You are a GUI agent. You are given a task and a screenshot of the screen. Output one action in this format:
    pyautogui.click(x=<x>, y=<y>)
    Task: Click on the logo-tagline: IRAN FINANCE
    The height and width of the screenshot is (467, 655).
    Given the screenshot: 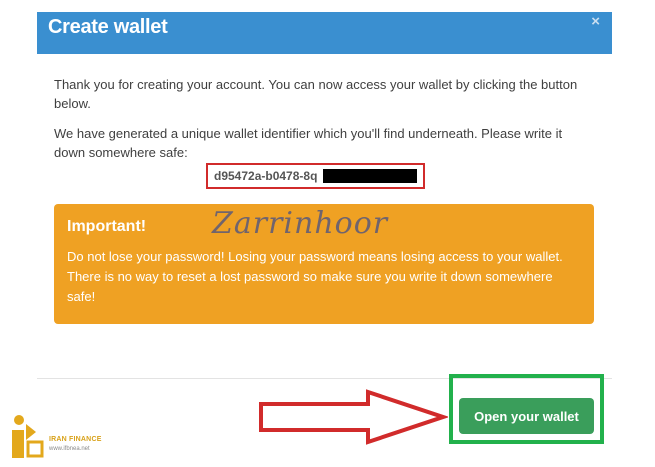 What is the action you would take?
    pyautogui.click(x=75, y=439)
    